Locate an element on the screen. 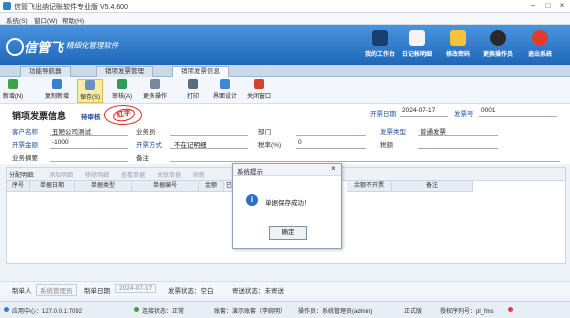 The width and height of the screenshot is (570, 318). menu-bar: 系统(S) 窗口(W) 帮助(H) is located at coordinates (285, 19).